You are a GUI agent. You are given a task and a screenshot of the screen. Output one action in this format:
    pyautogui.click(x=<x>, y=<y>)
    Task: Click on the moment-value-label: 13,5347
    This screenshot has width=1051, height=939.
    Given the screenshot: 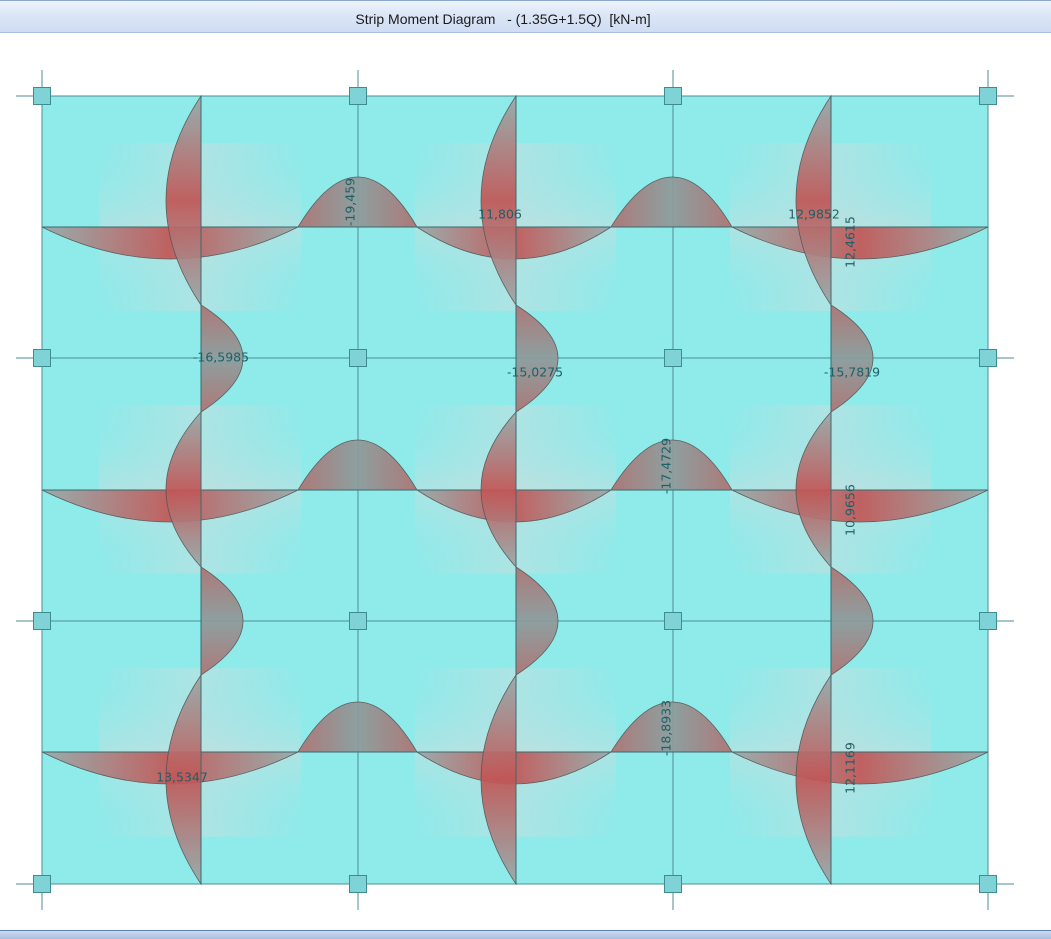 What is the action you would take?
    pyautogui.click(x=182, y=777)
    